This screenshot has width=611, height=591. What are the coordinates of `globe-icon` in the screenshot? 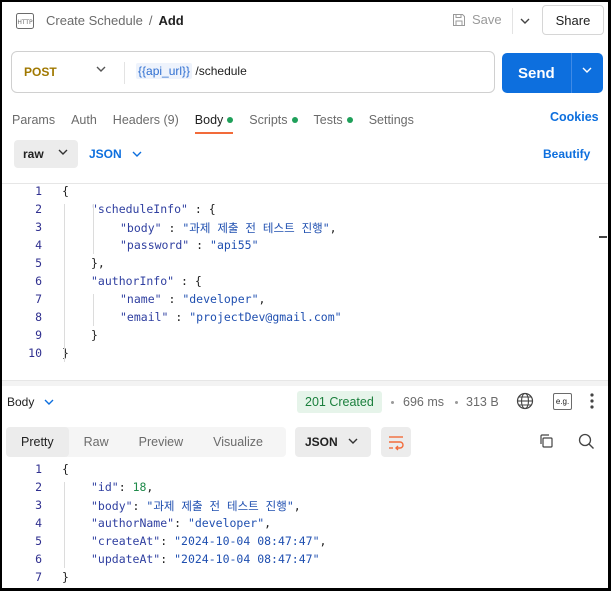 It's located at (525, 401).